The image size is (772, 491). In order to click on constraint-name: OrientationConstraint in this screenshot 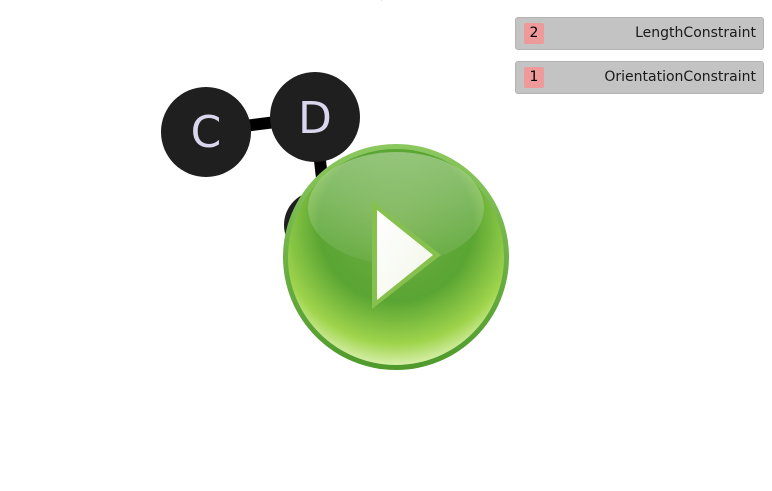, I will do `click(680, 77)`.